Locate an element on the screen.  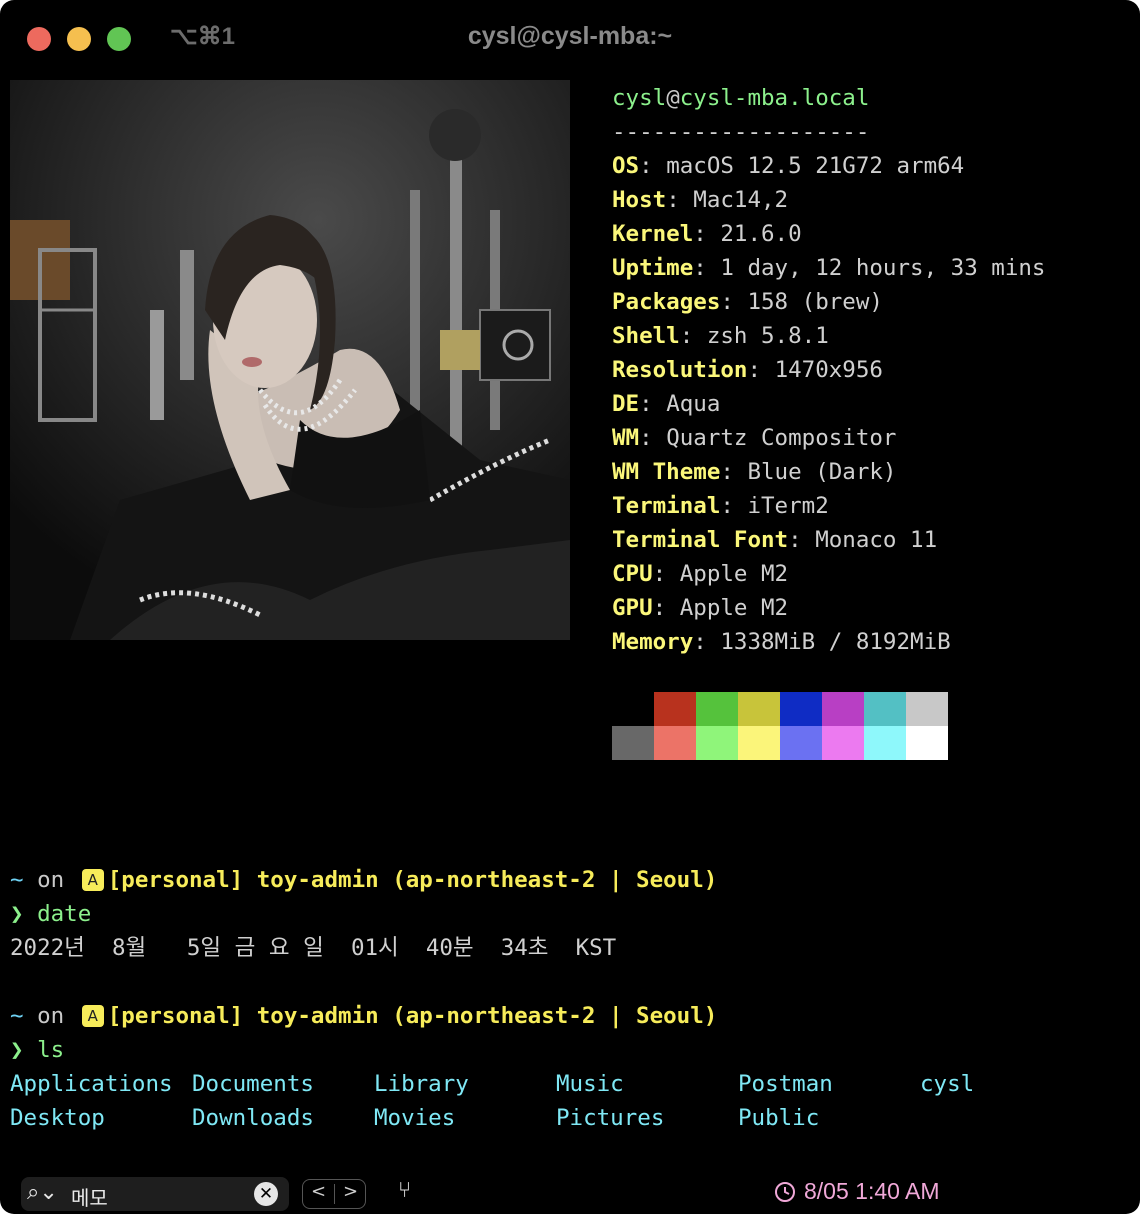
command-text: date is located at coordinates (64, 914).